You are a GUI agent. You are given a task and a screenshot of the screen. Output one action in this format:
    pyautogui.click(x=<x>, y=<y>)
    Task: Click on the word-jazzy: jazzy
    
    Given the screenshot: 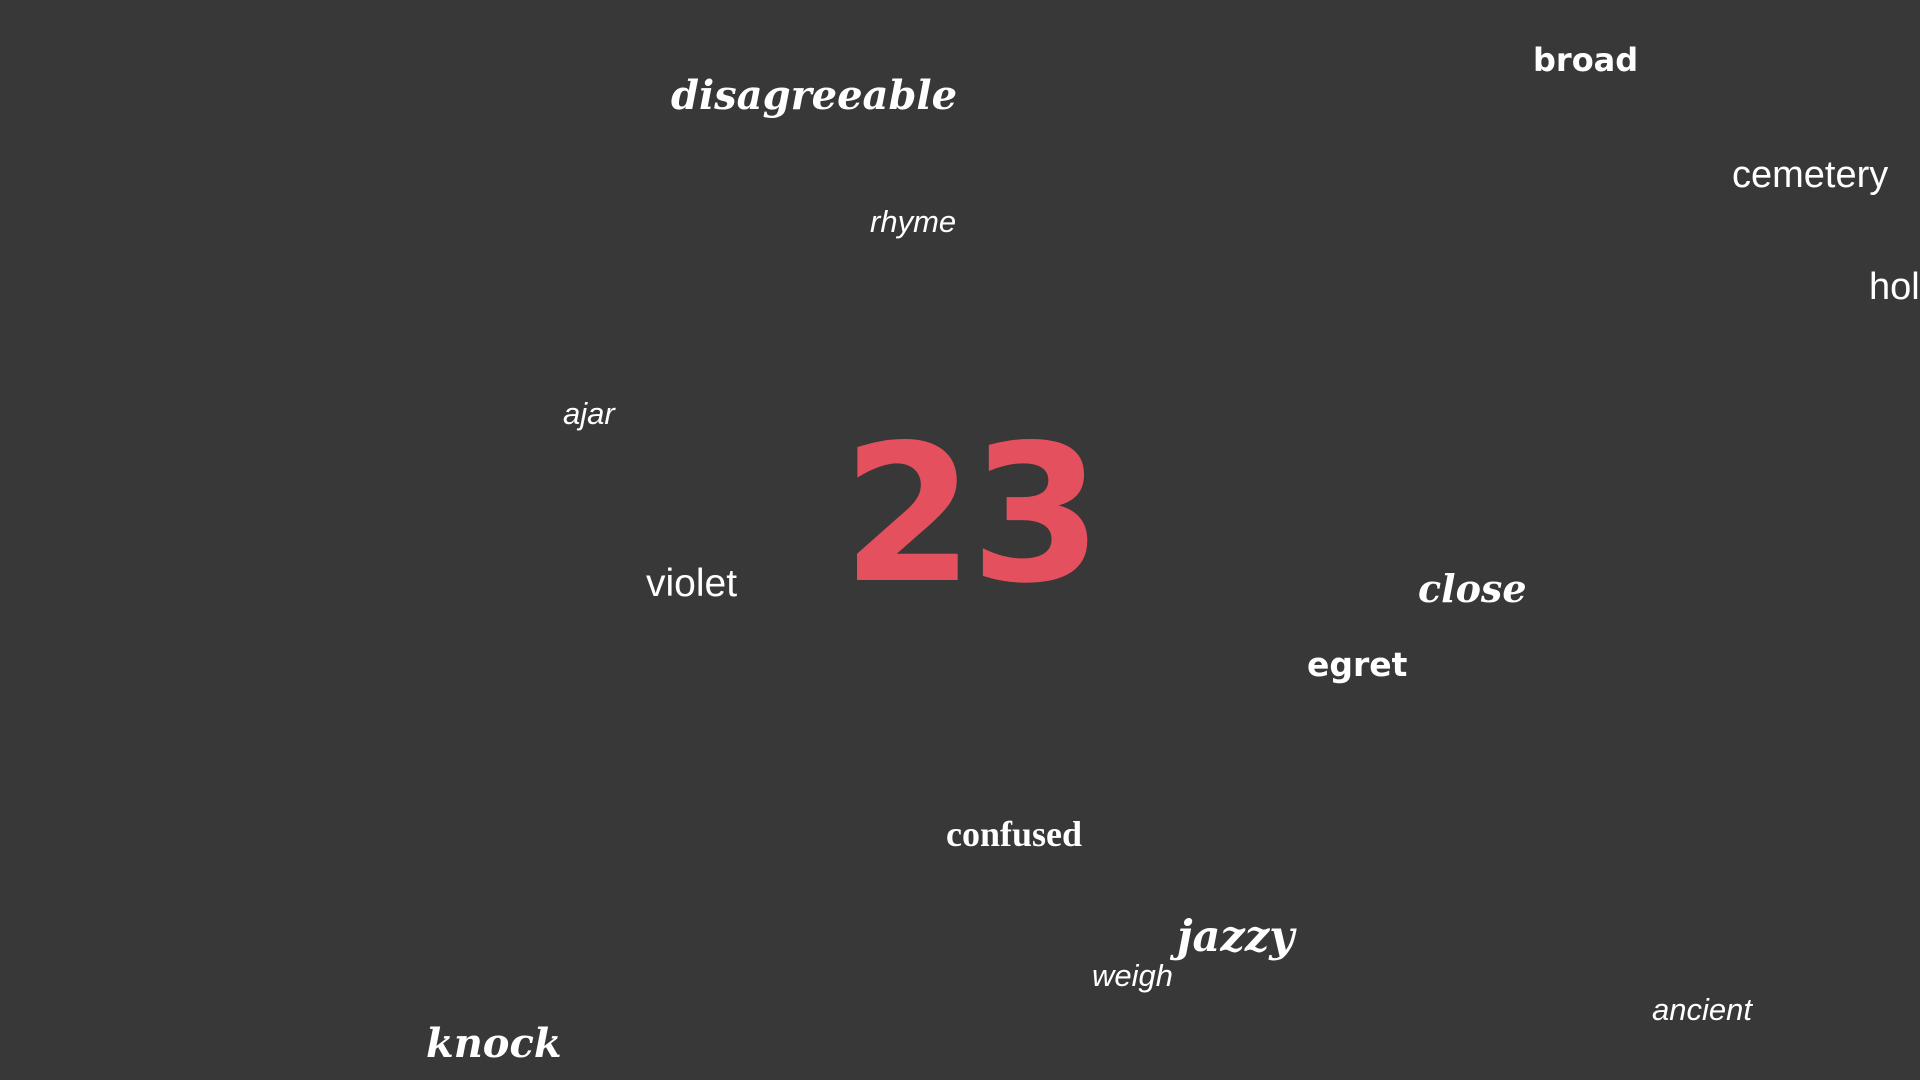 What is the action you would take?
    pyautogui.click(x=1236, y=937)
    